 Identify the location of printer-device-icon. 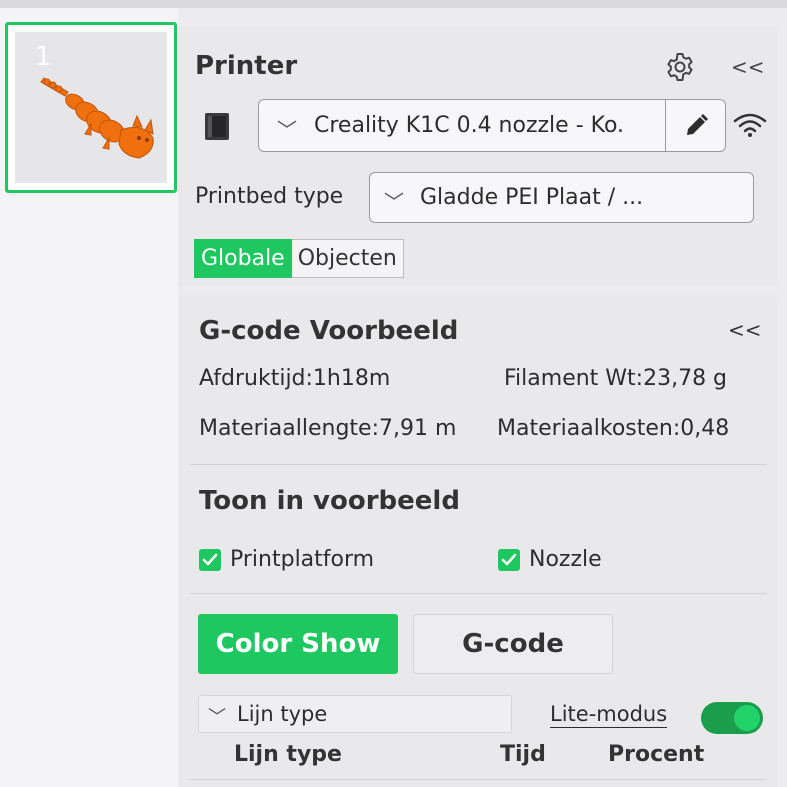
(217, 126).